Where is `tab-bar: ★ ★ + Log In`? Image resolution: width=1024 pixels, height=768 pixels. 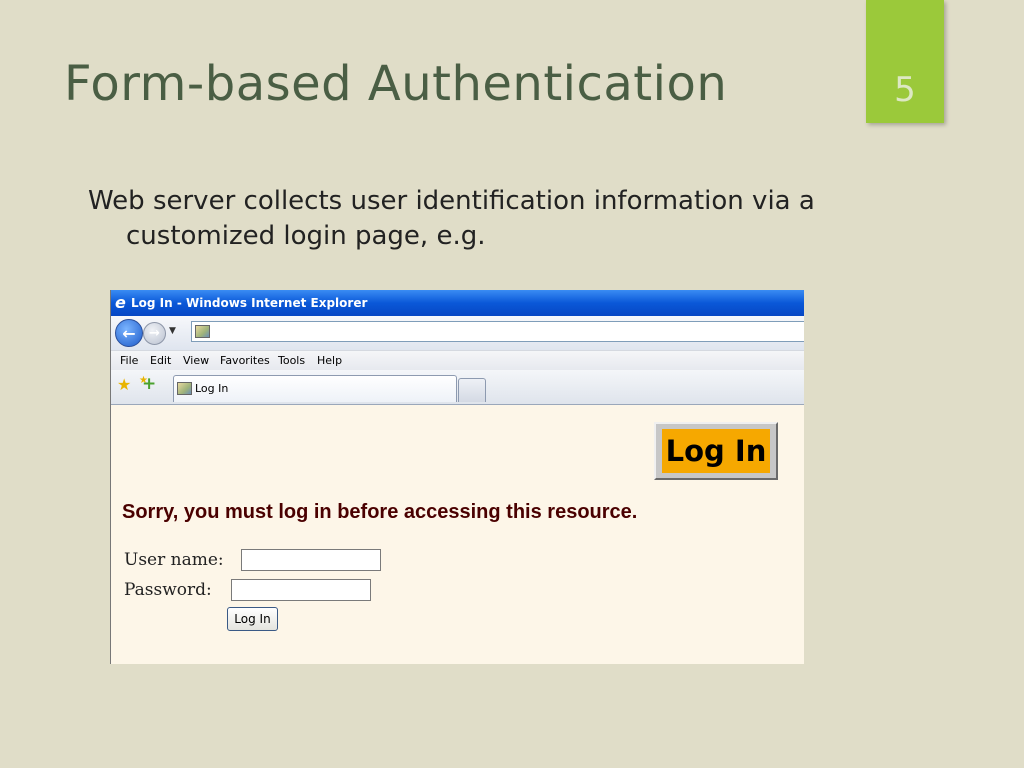
tab-bar: ★ ★ + Log In is located at coordinates (457, 387).